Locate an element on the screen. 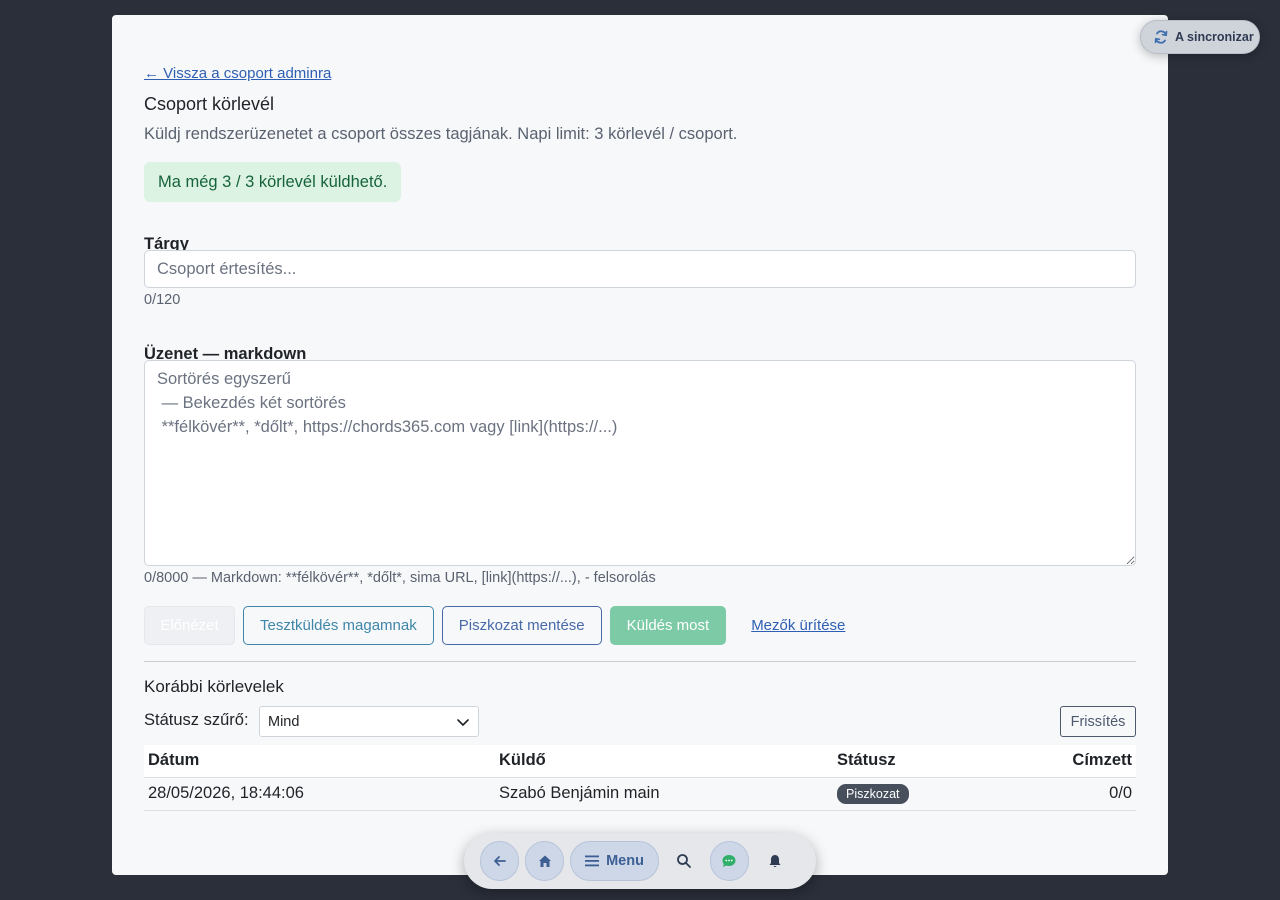 The width and height of the screenshot is (1280, 900). nav-back-button is located at coordinates (500, 861).